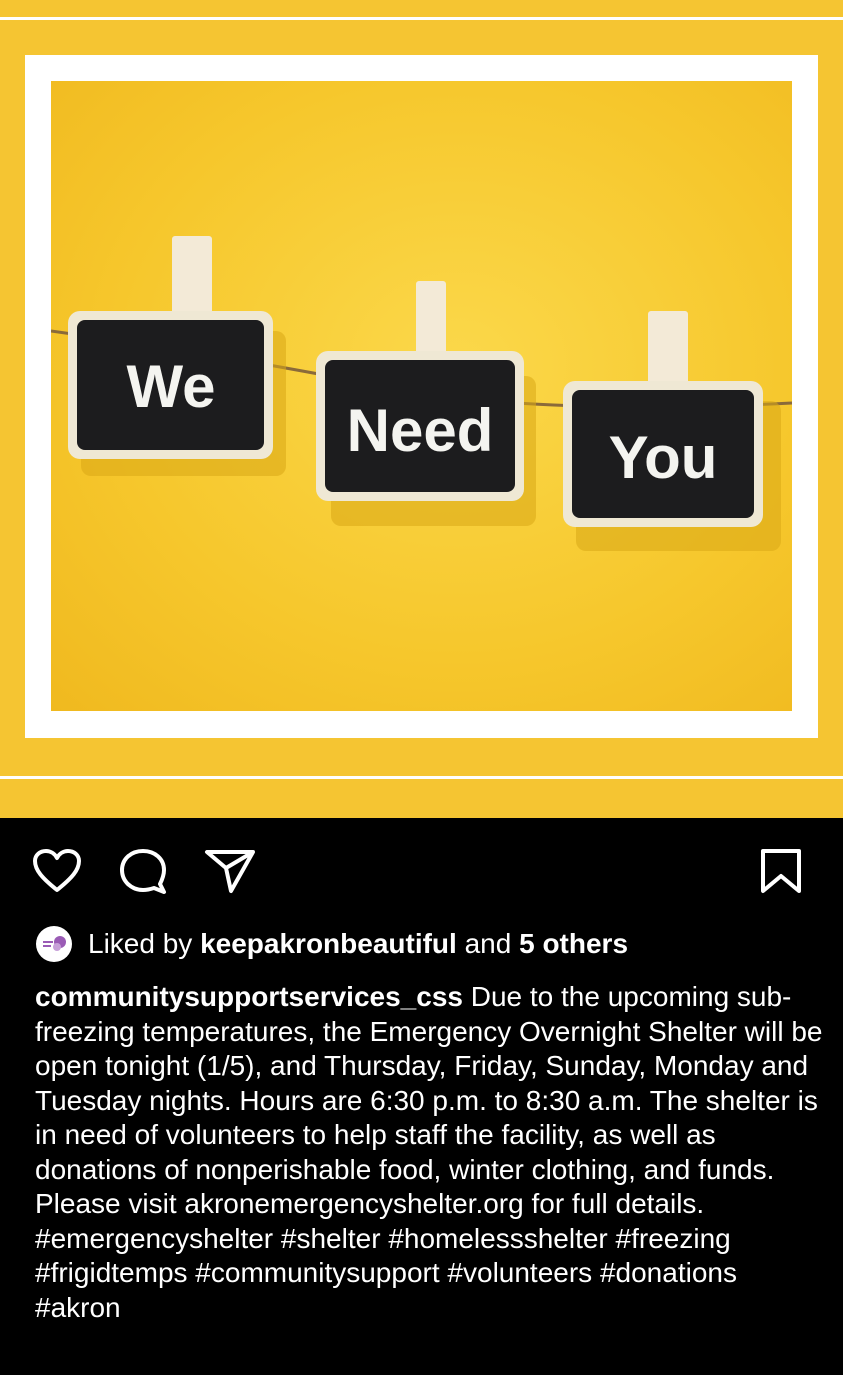 The height and width of the screenshot is (1375, 843). What do you see at coordinates (249, 996) in the screenshot?
I see `caption-username-link: communitysupportservices_css` at bounding box center [249, 996].